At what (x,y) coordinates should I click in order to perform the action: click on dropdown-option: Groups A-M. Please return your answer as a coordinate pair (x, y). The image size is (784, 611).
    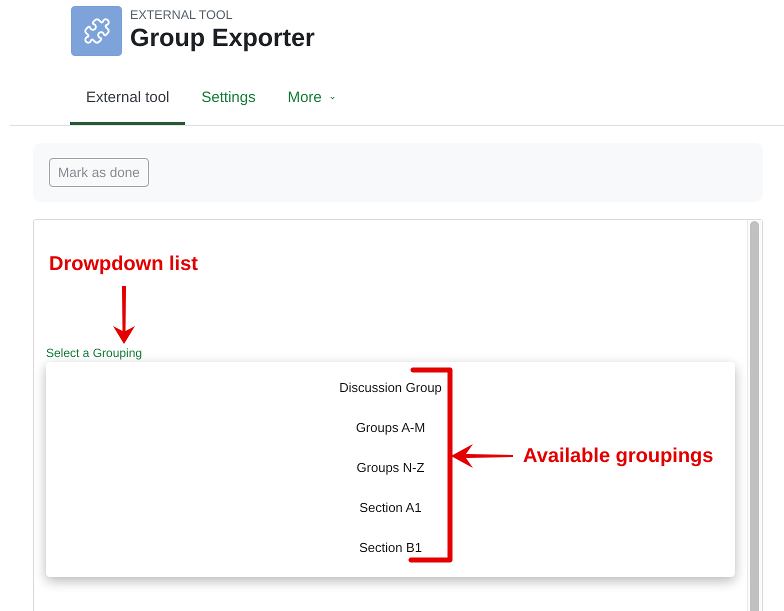
    Looking at the image, I should click on (391, 428).